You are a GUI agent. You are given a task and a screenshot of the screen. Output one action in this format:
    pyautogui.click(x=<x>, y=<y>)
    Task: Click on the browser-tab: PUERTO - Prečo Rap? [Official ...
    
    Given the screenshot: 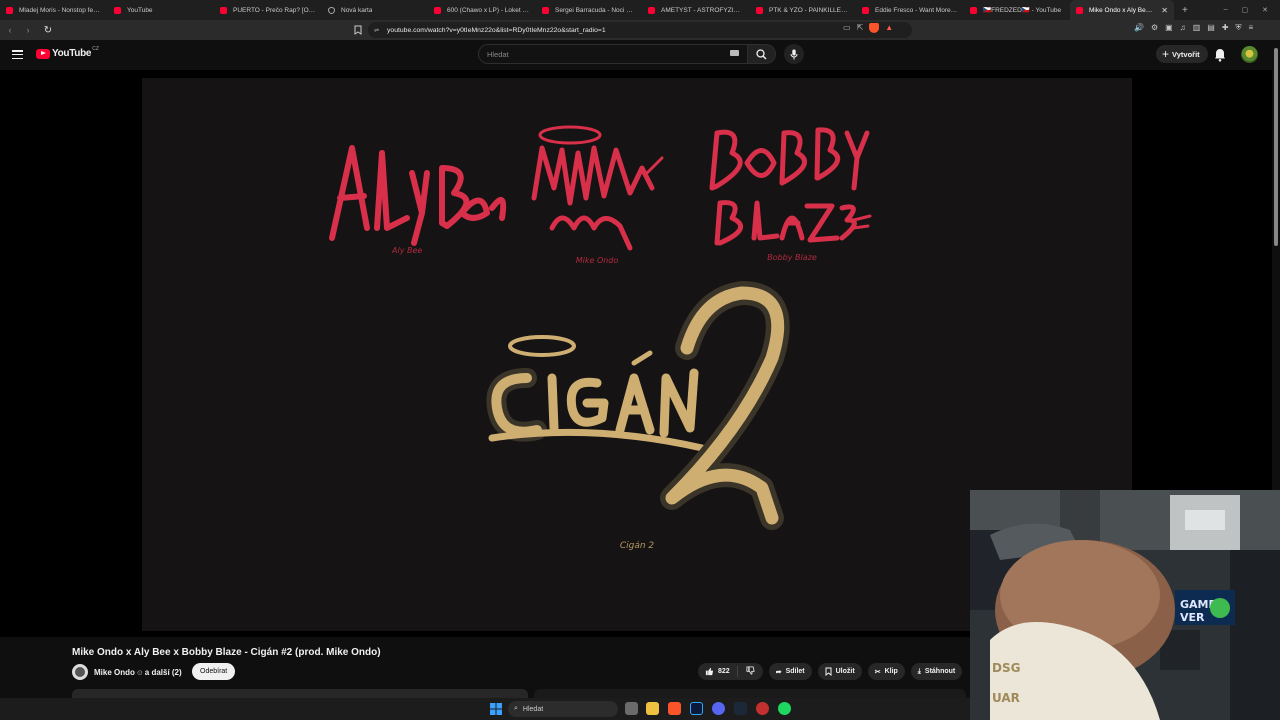 What is the action you would take?
    pyautogui.click(x=268, y=10)
    